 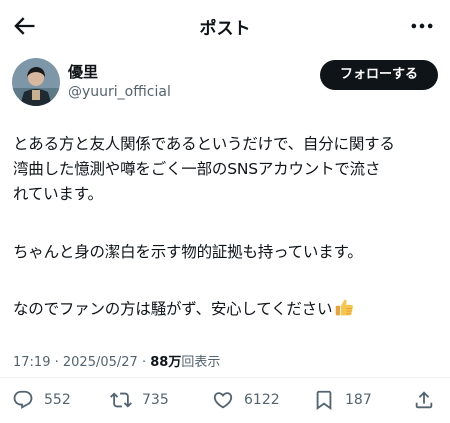 What do you see at coordinates (262, 400) in the screenshot?
I see `like-count: 6122` at bounding box center [262, 400].